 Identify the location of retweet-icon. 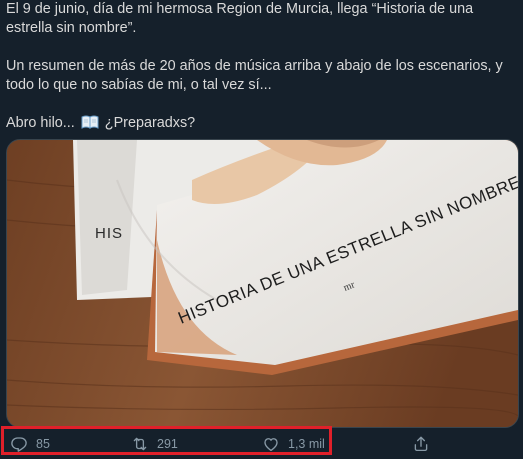
(140, 444).